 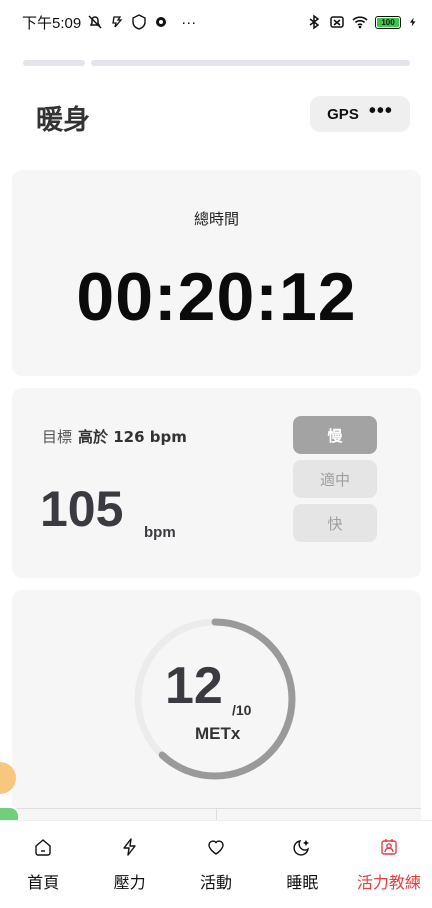 What do you see at coordinates (335, 479) in the screenshot?
I see `speed-moderate-button: 適中` at bounding box center [335, 479].